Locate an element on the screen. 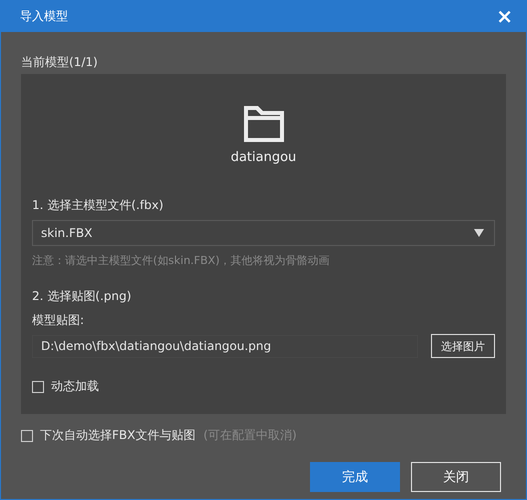 The width and height of the screenshot is (527, 500). field-label: 模型贴图: is located at coordinates (59, 320).